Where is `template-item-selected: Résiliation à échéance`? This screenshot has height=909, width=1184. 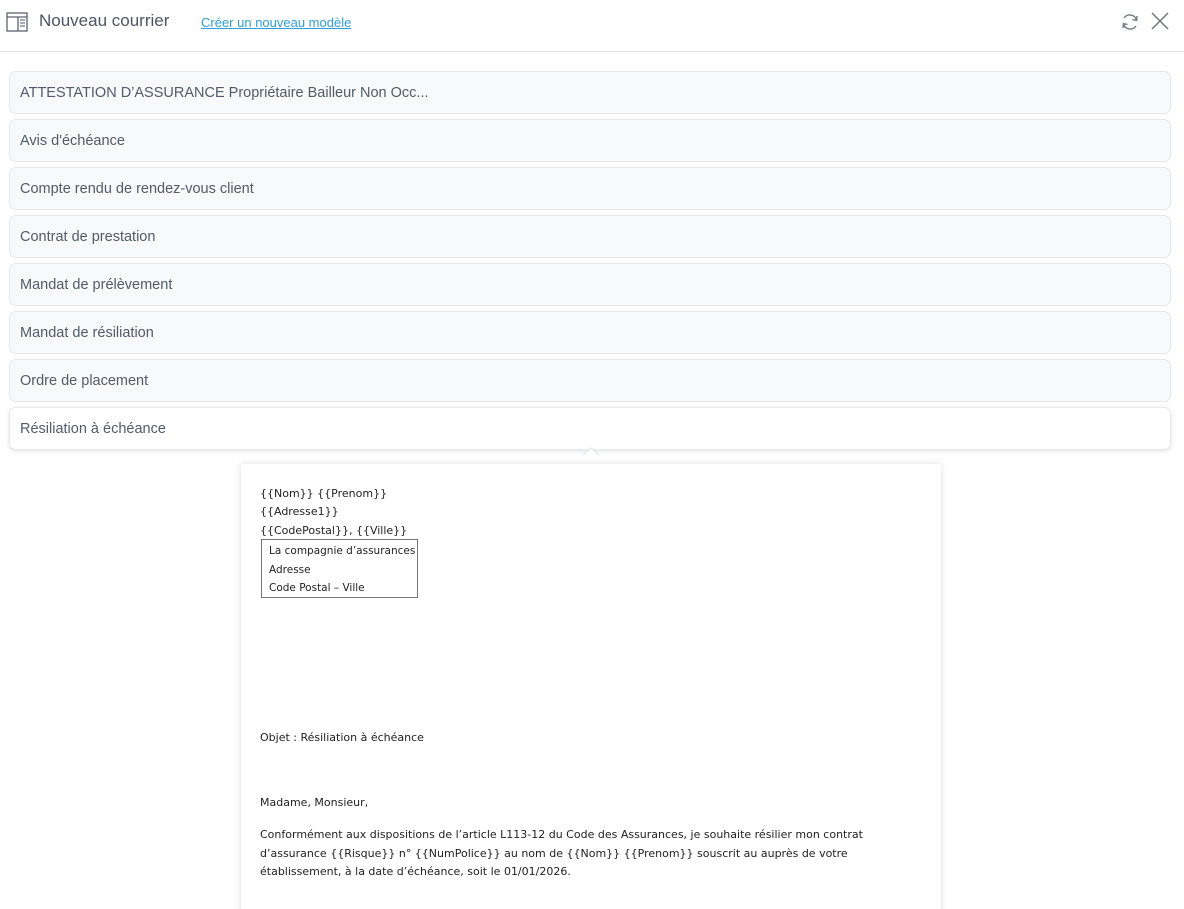 template-item-selected: Résiliation à échéance is located at coordinates (590, 428).